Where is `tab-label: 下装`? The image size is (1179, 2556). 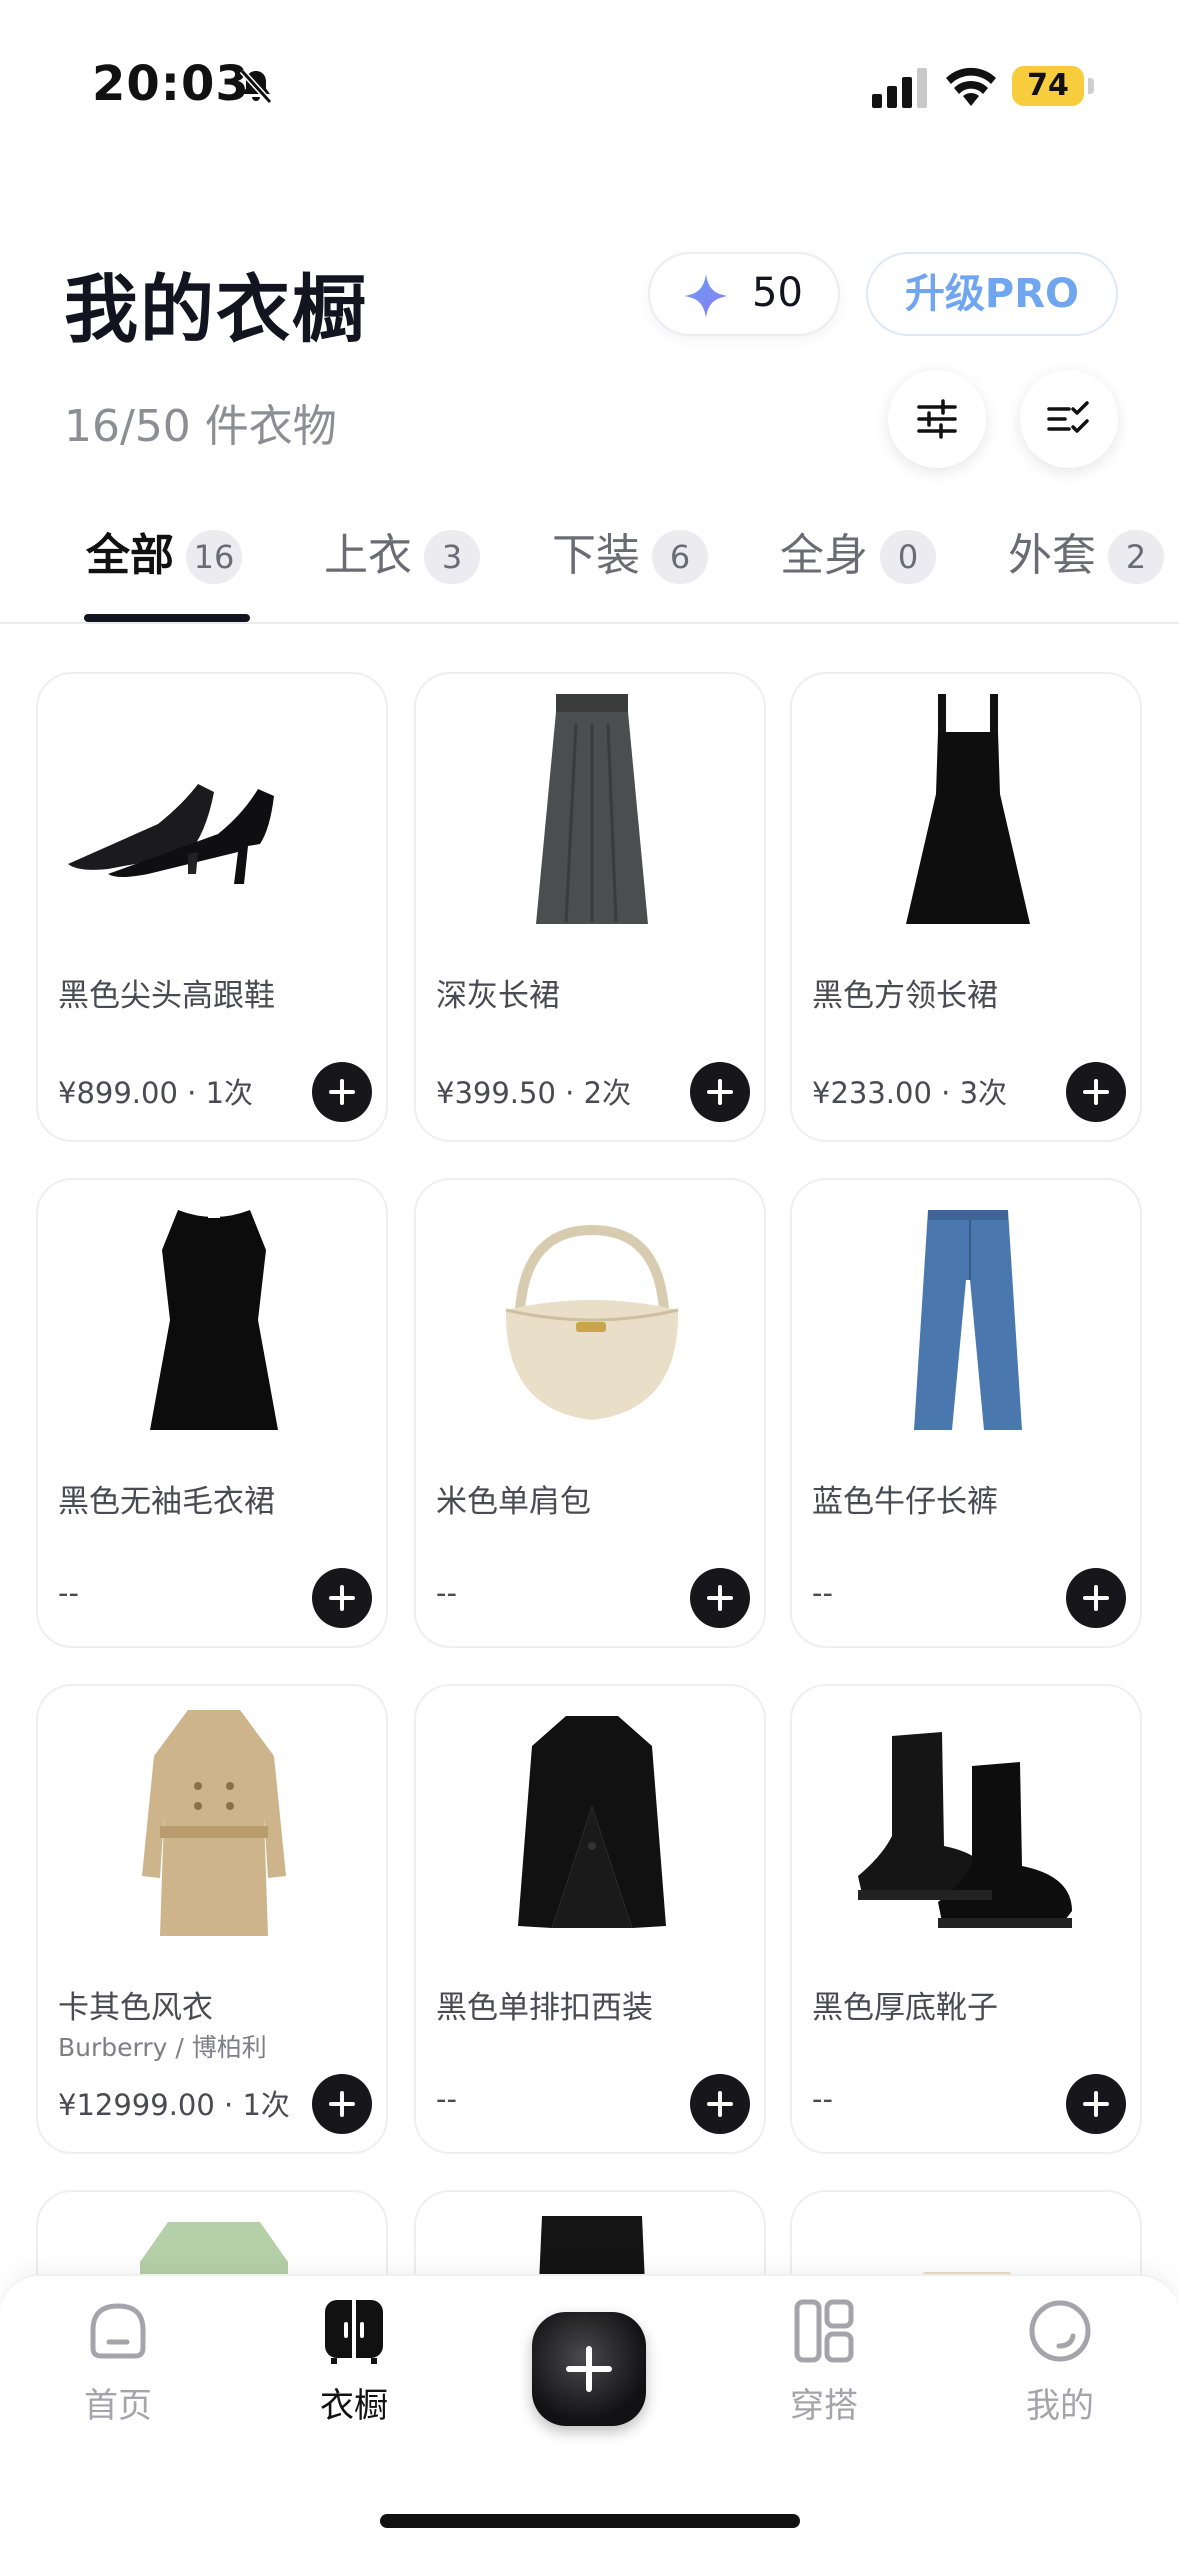
tab-label: 下装 is located at coordinates (596, 555).